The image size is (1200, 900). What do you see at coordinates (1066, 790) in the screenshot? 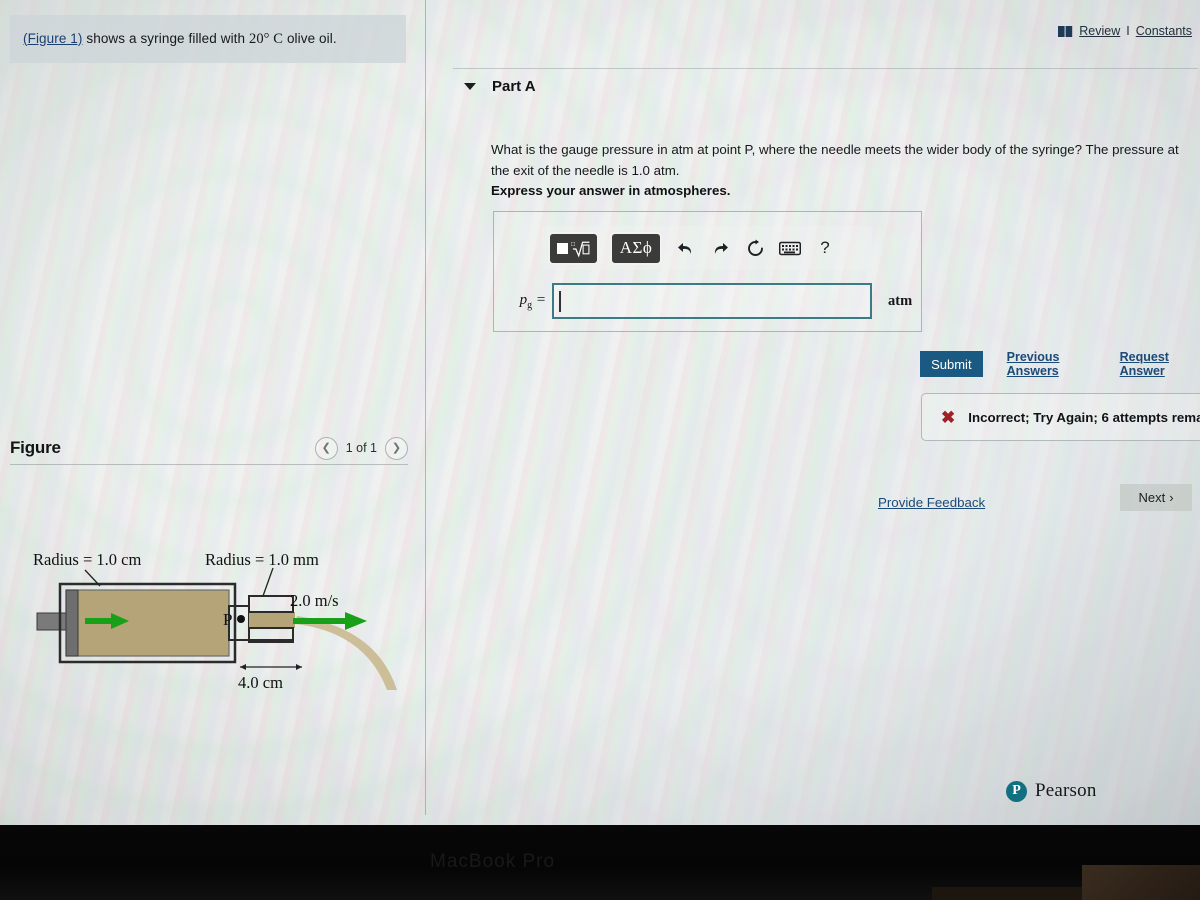
I see `pearson-brand-name: Pearson` at bounding box center [1066, 790].